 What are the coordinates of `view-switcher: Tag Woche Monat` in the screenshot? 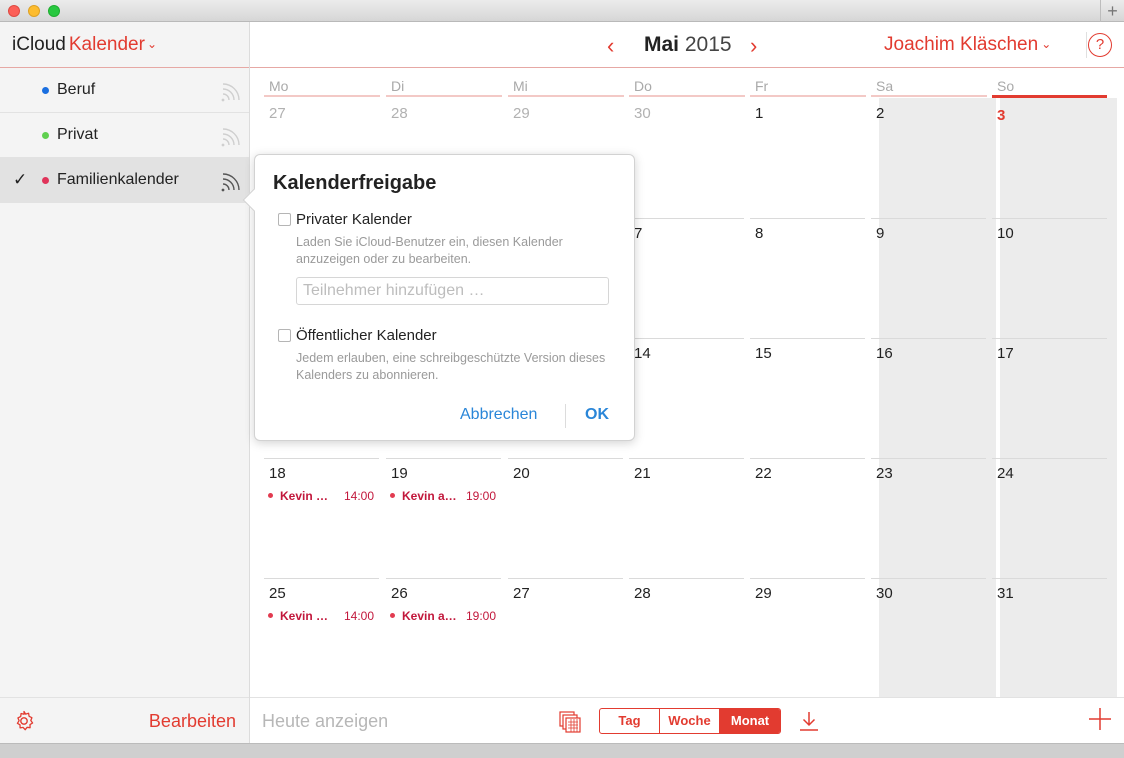 It's located at (690, 721).